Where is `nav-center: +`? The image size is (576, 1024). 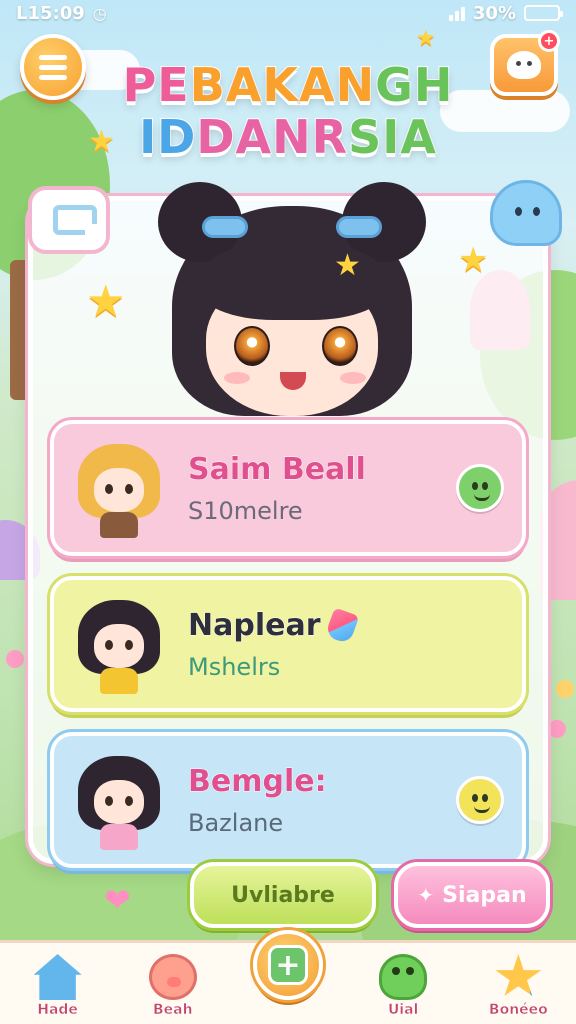
nav-center: + is located at coordinates (288, 974).